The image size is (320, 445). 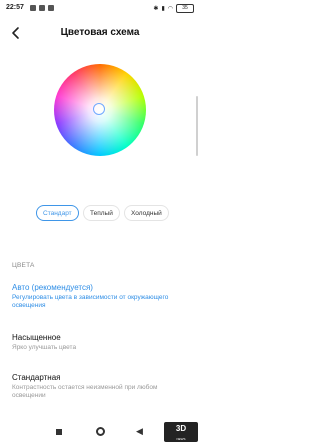 I want to click on scrollbar, so click(x=197, y=126).